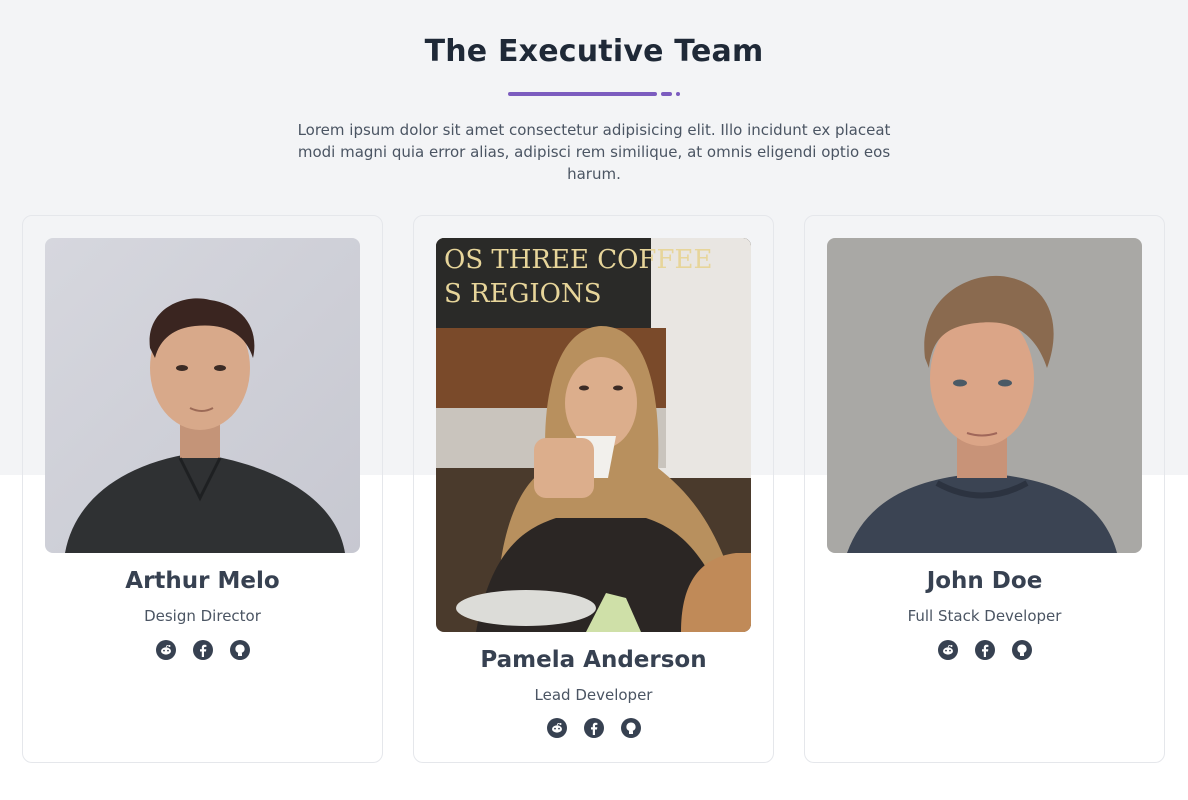  Describe the element at coordinates (593, 660) in the screenshot. I see `member-name: Pamela Anderson` at that location.